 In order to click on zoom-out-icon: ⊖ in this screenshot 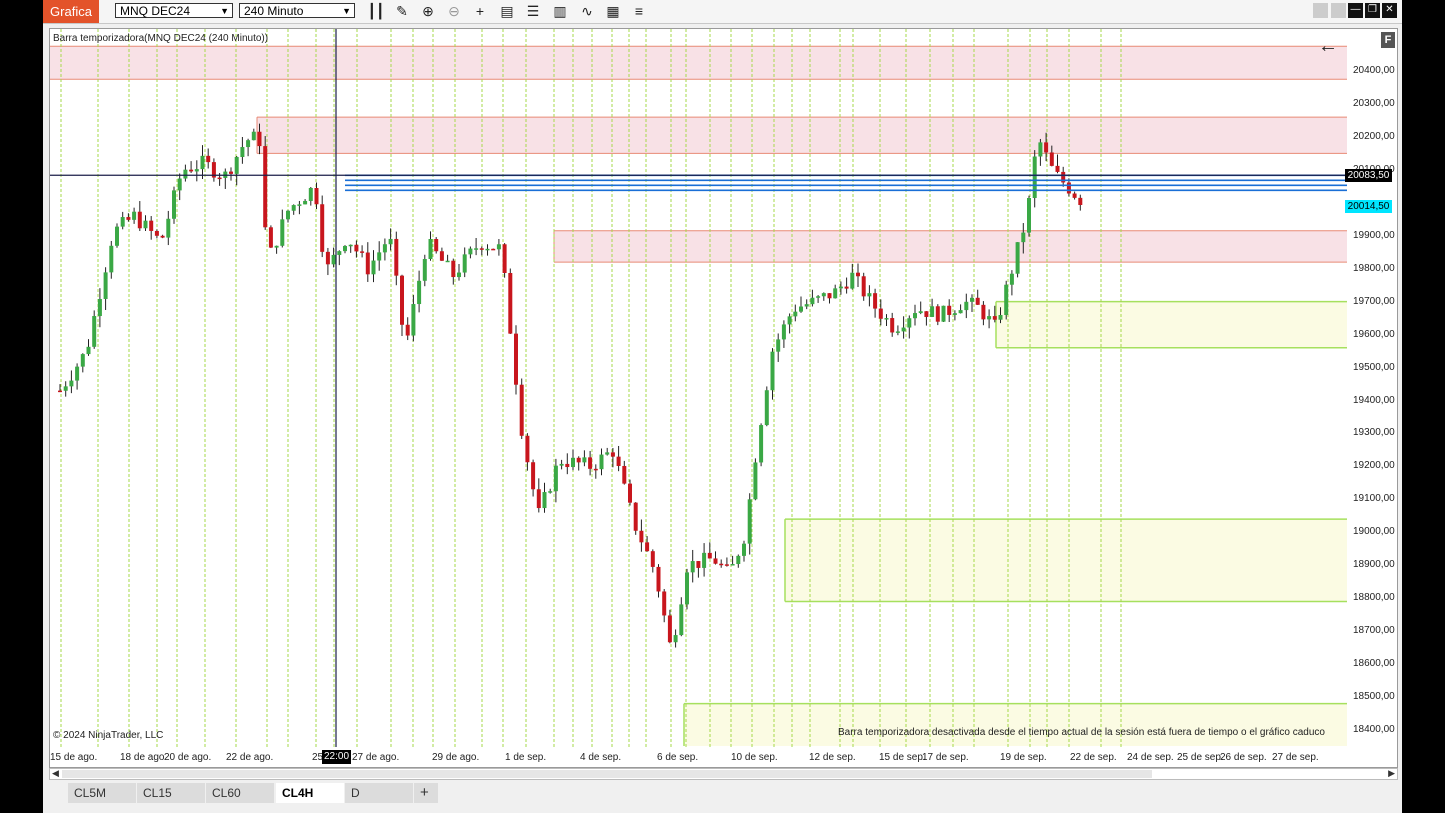, I will do `click(454, 11)`.